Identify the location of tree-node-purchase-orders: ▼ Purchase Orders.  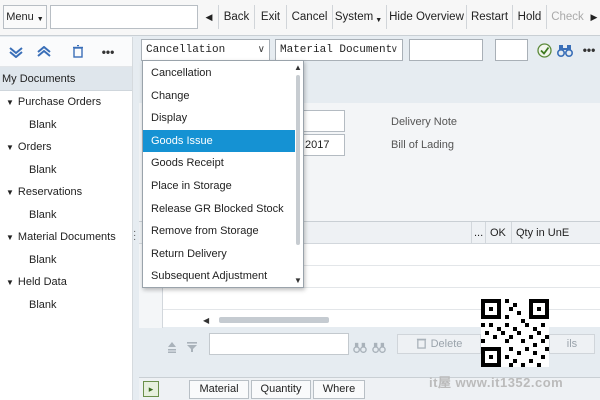
(66, 102).